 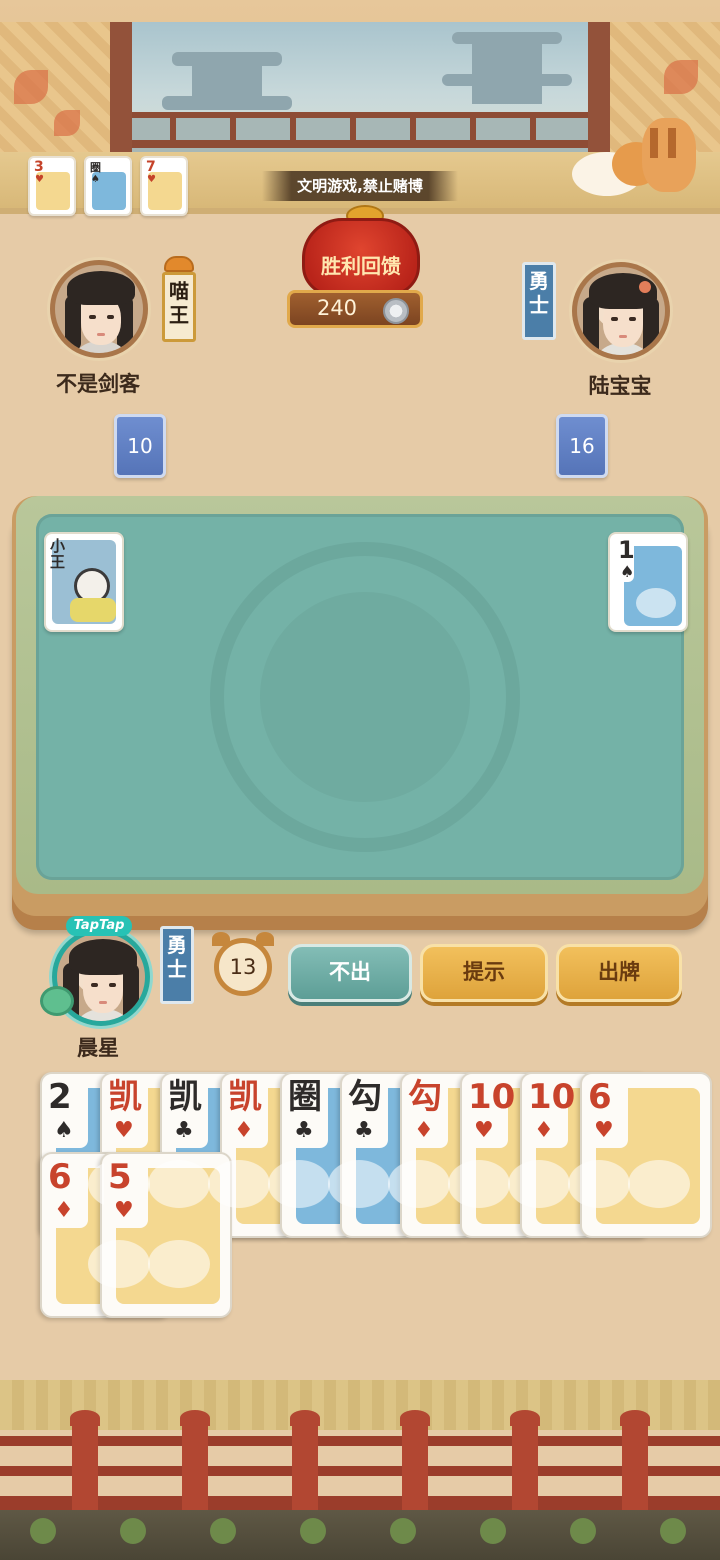 I want to click on played-card-rank: 1, so click(x=626, y=550).